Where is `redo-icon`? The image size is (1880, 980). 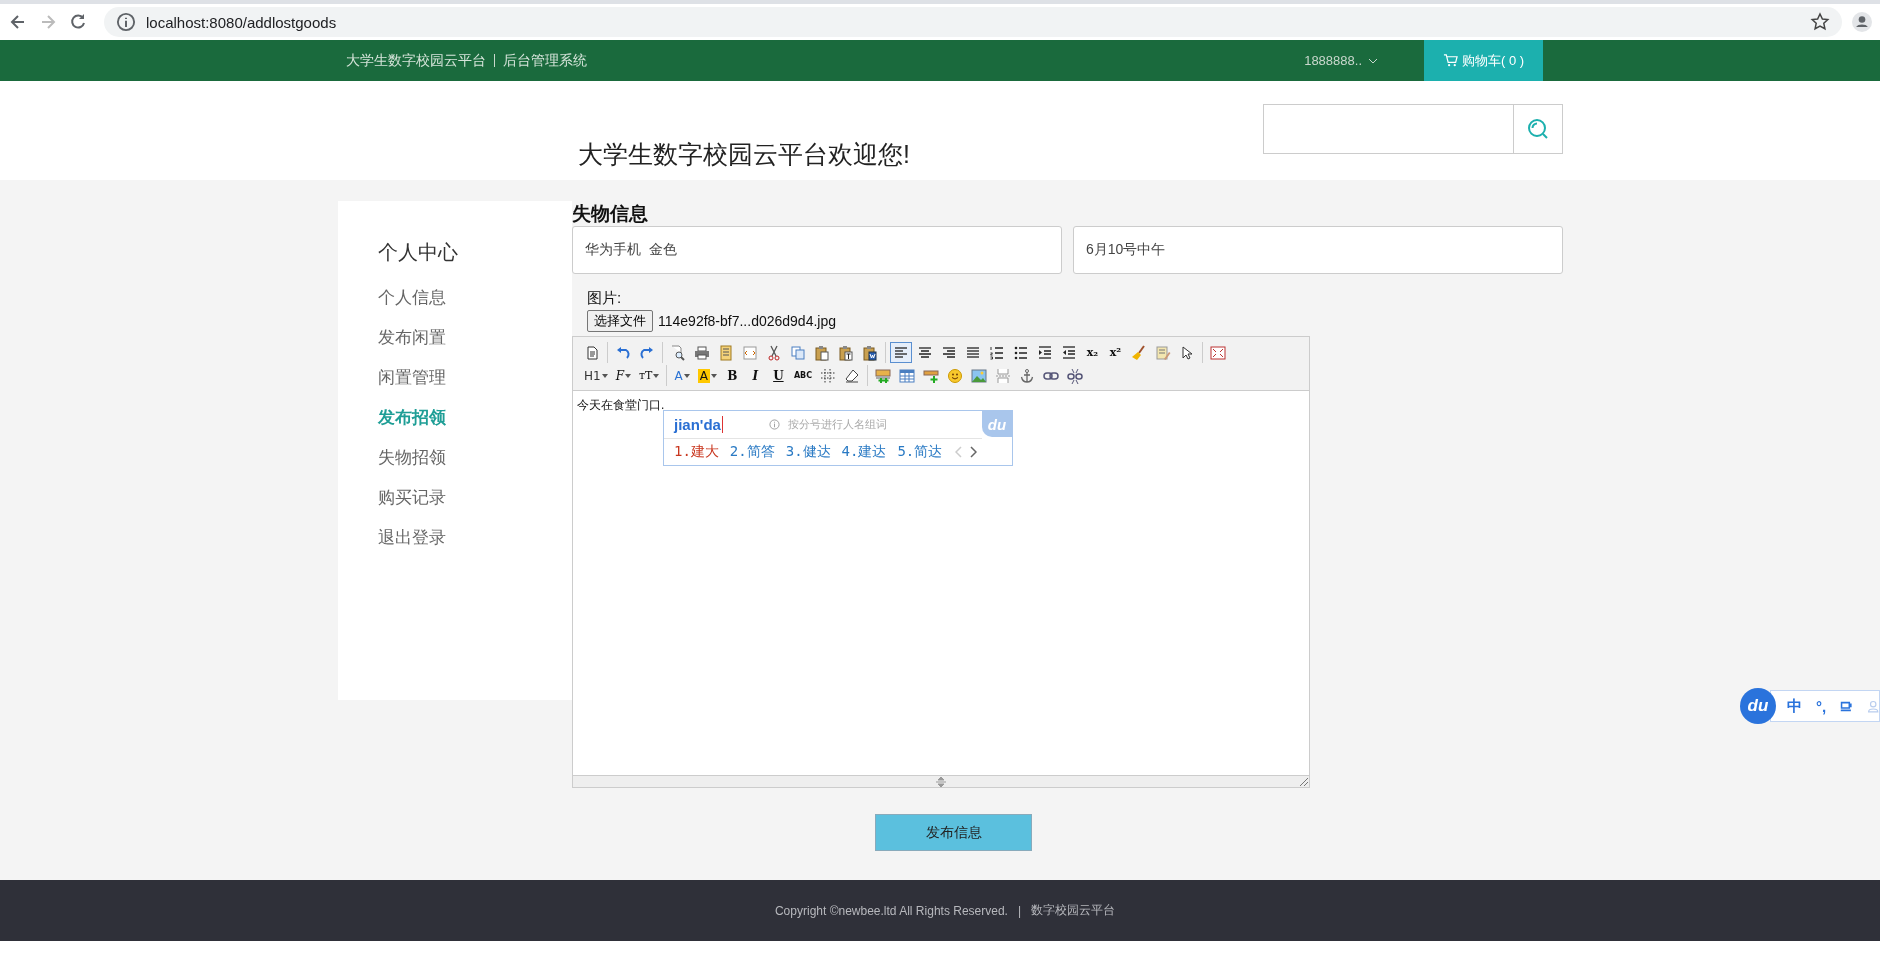
redo-icon is located at coordinates (647, 352).